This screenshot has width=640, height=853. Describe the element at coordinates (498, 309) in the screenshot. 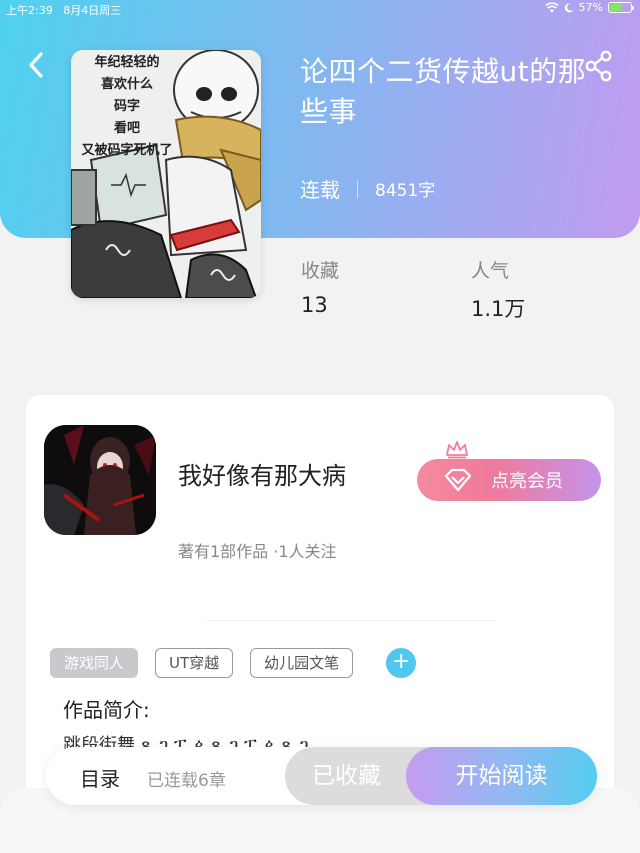

I see `popularity-value: 1.1万` at that location.